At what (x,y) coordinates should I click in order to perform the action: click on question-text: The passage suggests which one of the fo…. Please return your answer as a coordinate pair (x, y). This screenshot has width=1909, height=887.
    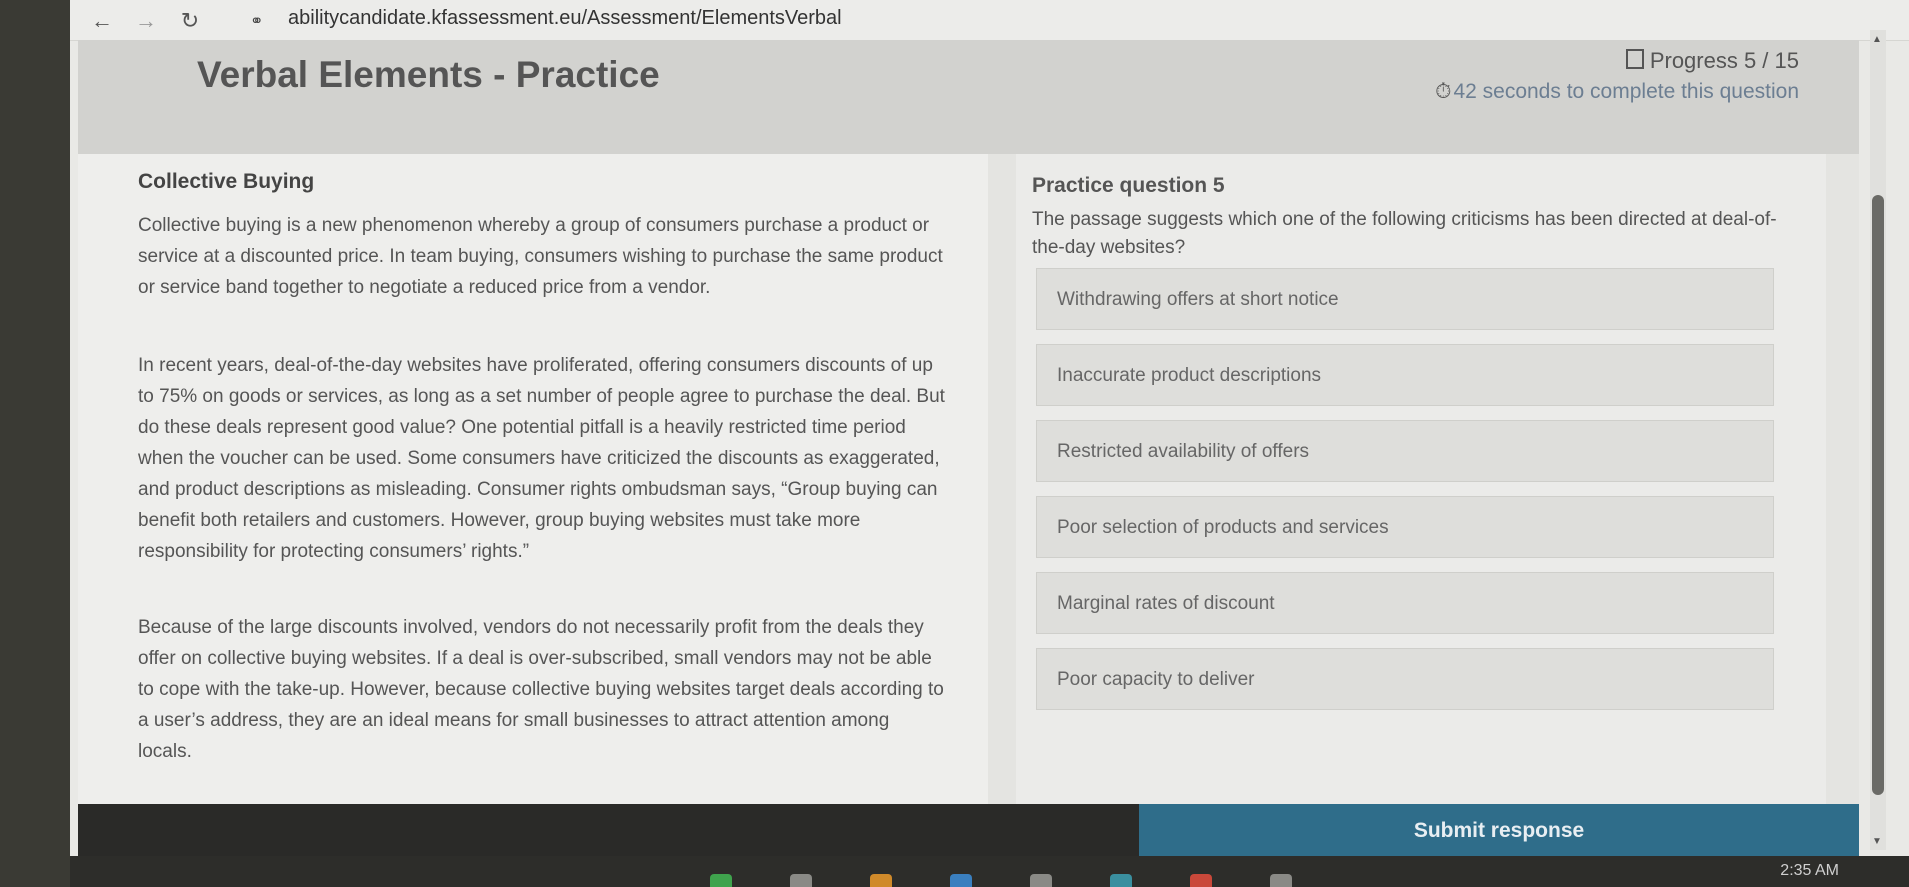
    Looking at the image, I should click on (1404, 233).